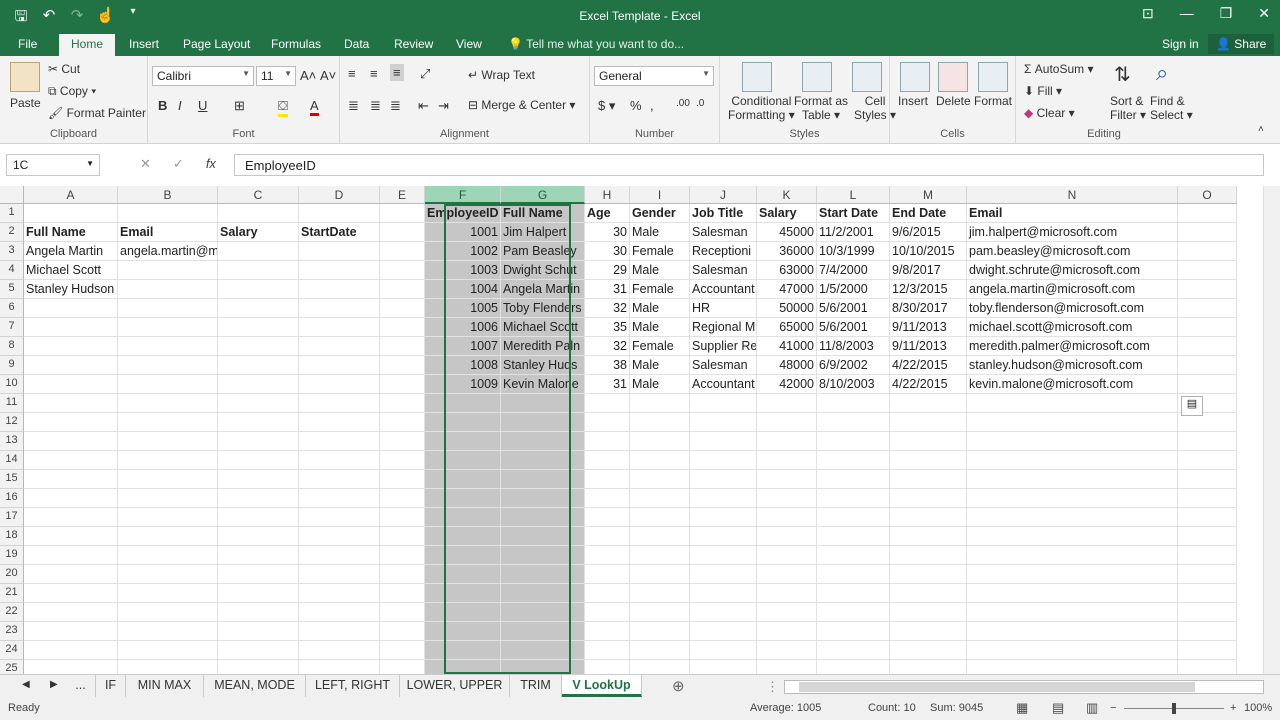  Describe the element at coordinates (928, 213) in the screenshot. I see `cell: End Date` at that location.